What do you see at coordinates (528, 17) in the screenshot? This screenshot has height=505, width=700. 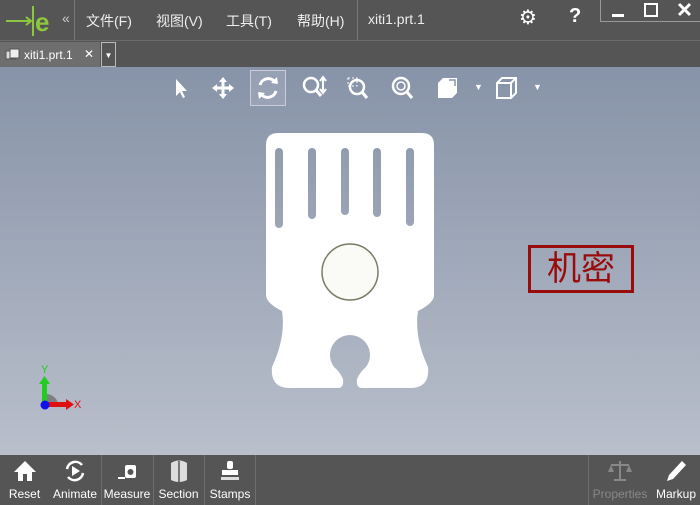 I see `gear-icon: ⚙` at bounding box center [528, 17].